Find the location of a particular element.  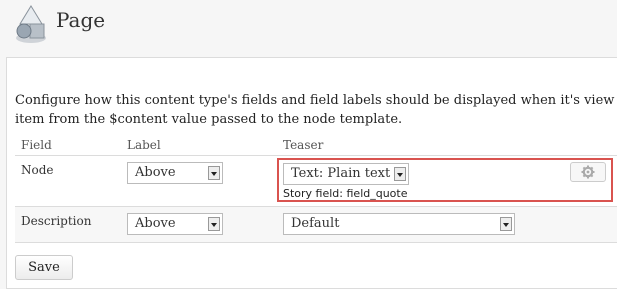

teaser-select: Text: Plain text is located at coordinates (346, 174).